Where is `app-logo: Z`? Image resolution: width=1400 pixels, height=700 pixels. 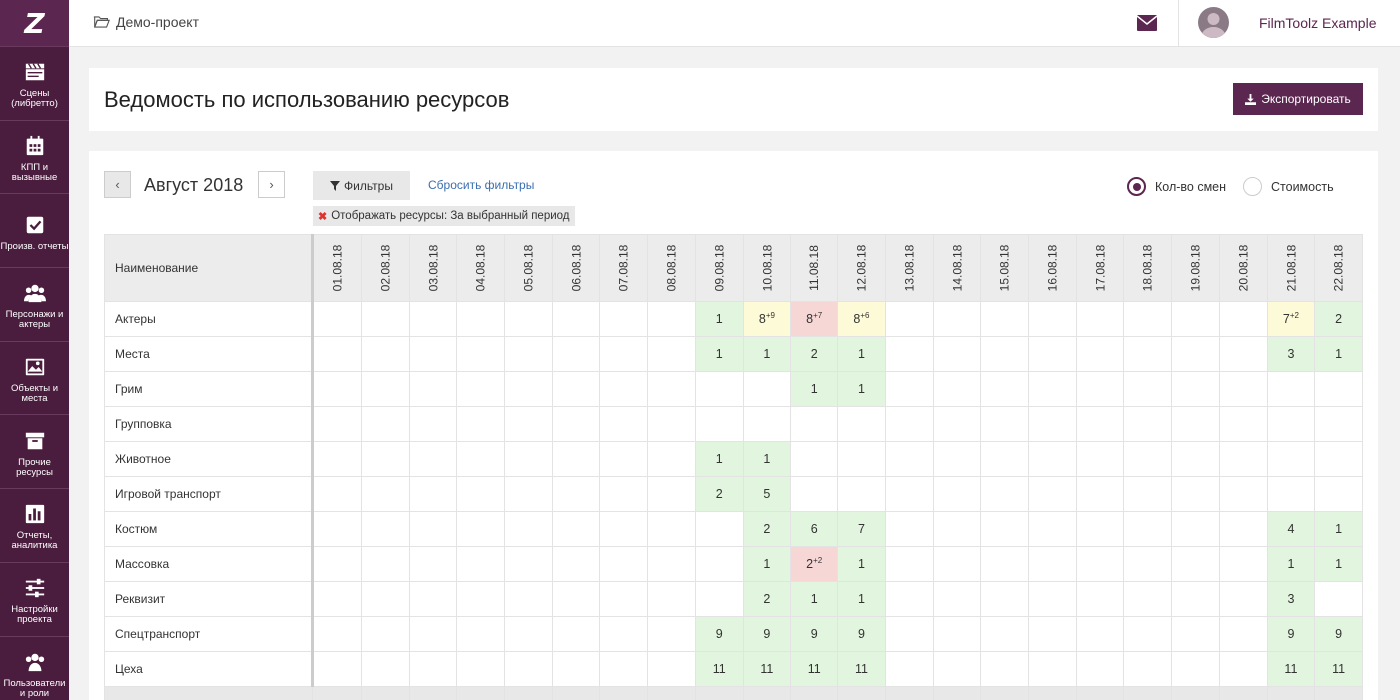 app-logo: Z is located at coordinates (34, 23).